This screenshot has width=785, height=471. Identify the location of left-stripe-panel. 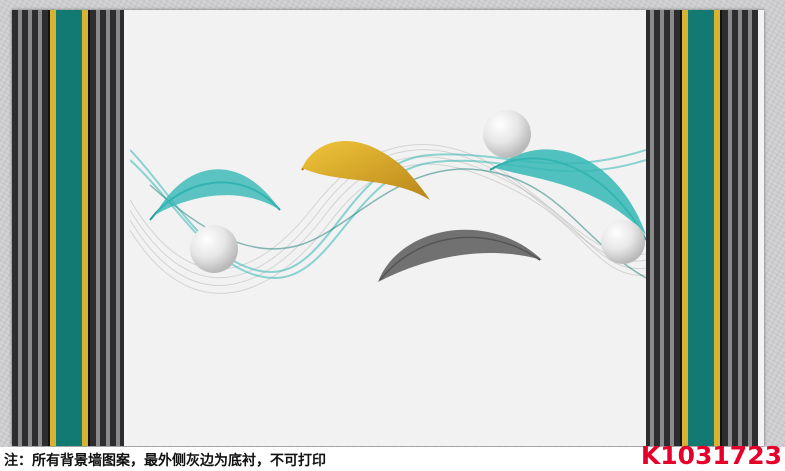
(71, 228).